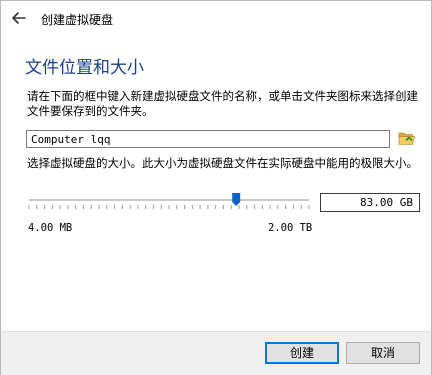 Image resolution: width=432 pixels, height=375 pixels. I want to click on title-bar: 创建虚拟硬盘, so click(216, 19).